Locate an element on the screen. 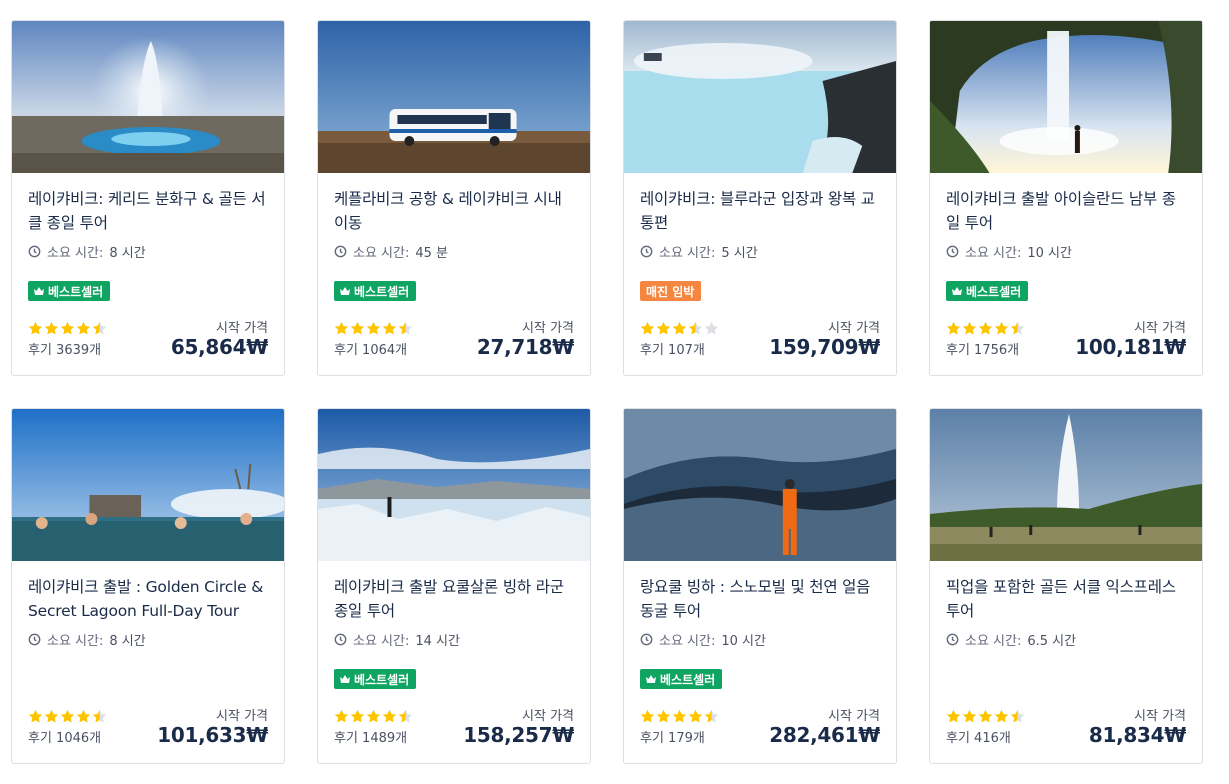 Image resolution: width=1229 pixels, height=784 pixels. tour-title: 레이캬비크: 케리드 분화구 & 골든 서클 종일 투어 is located at coordinates (148, 211).